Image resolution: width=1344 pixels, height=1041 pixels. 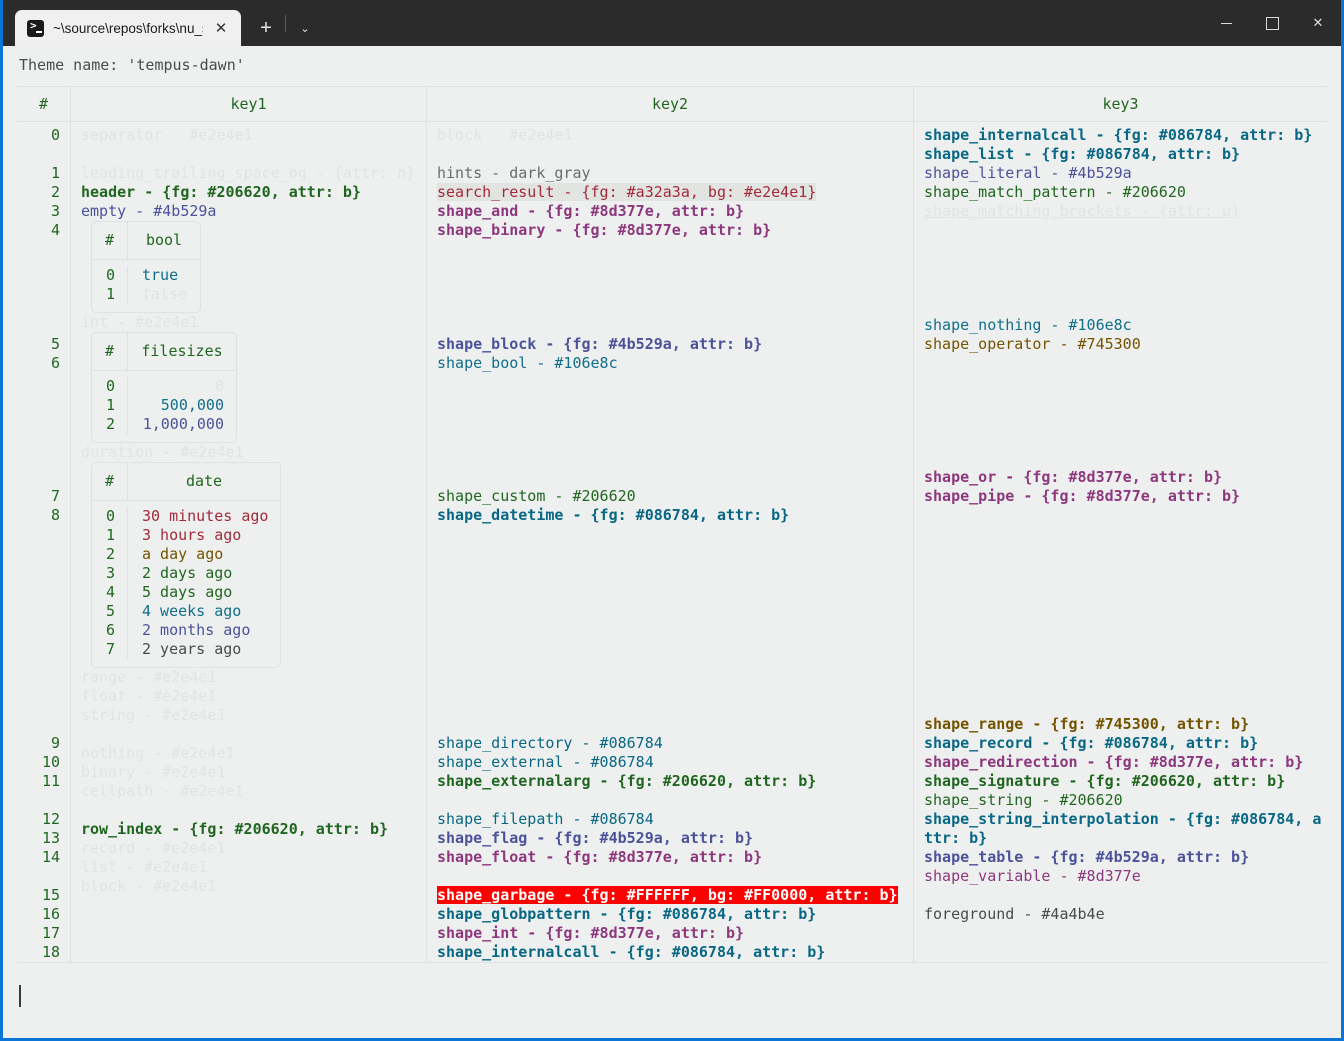 What do you see at coordinates (162, 791) in the screenshot?
I see `theme-entry: cellpath - #e2e4e1` at bounding box center [162, 791].